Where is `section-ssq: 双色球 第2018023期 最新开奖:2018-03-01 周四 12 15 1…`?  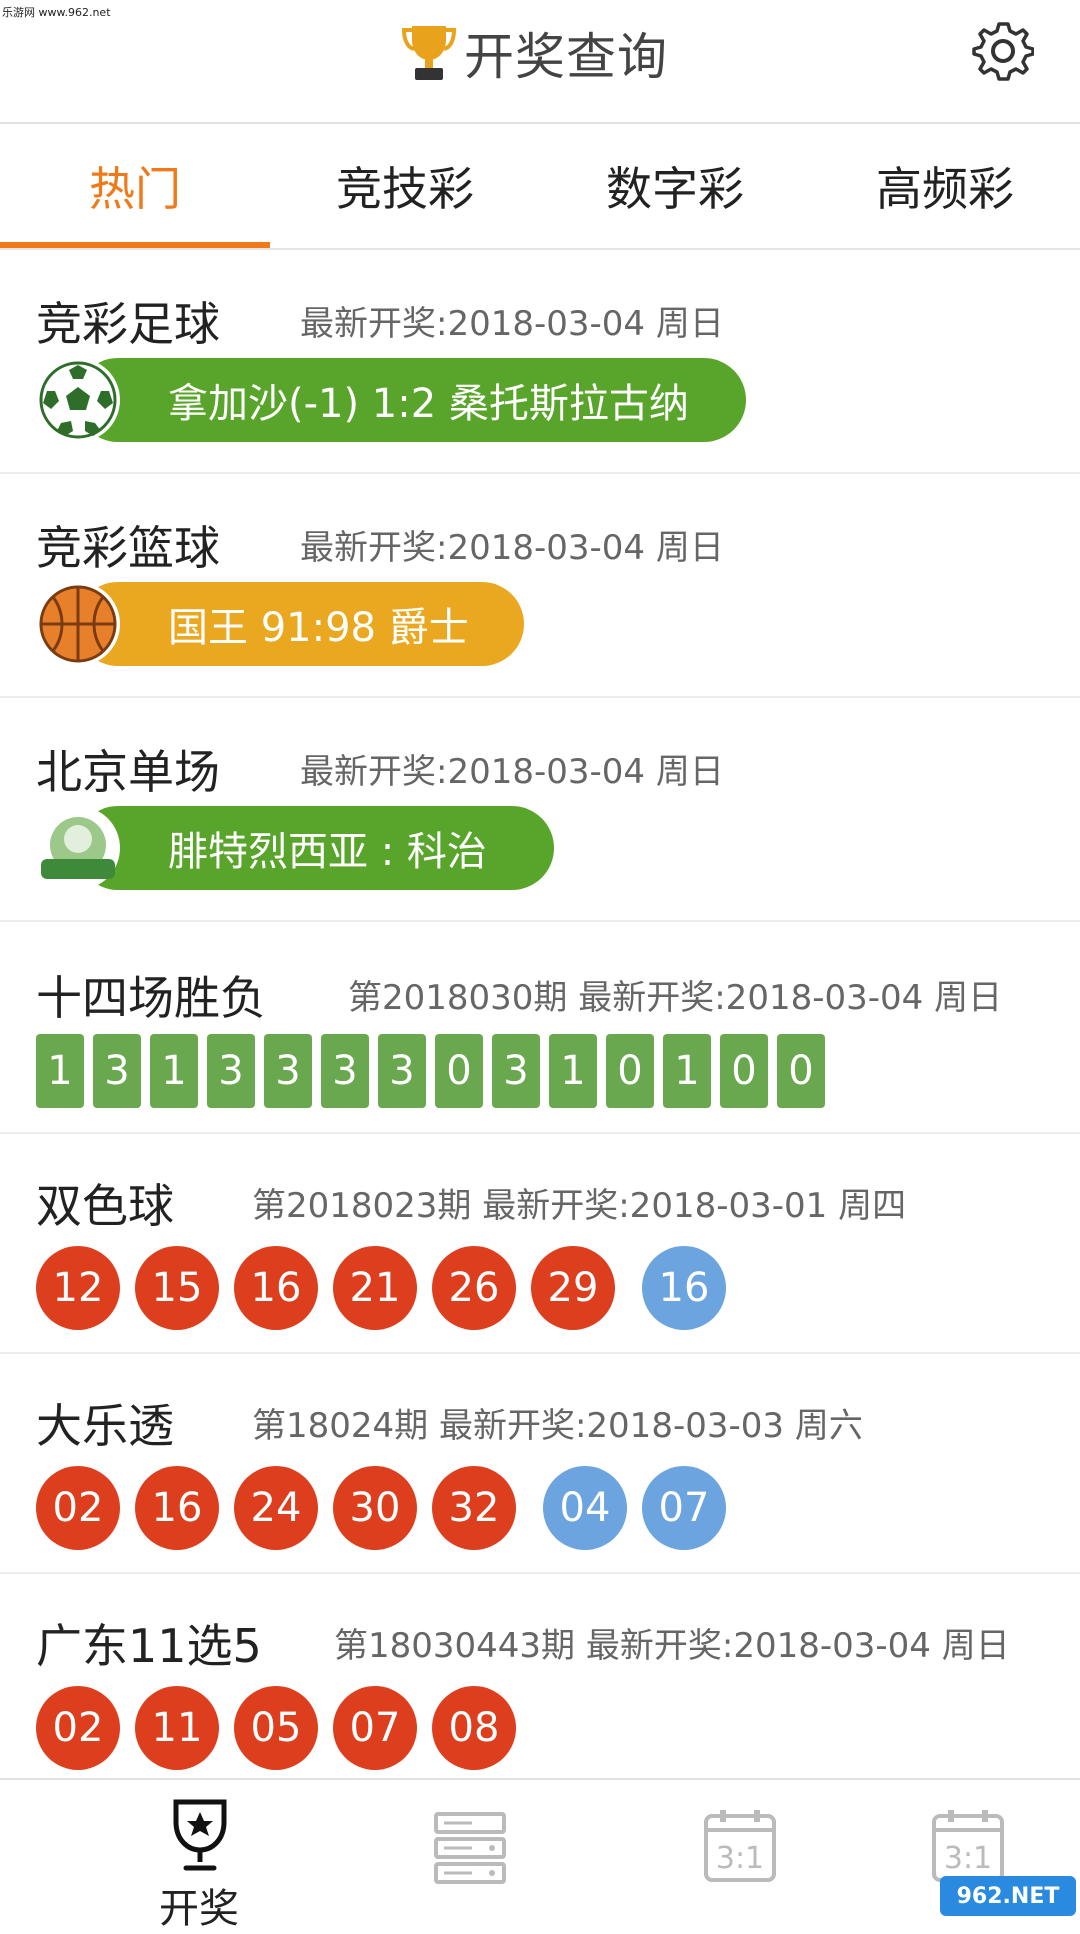 section-ssq: 双色球 第2018023期 最新开奖:2018-03-01 周四 12 15 1… is located at coordinates (540, 1244).